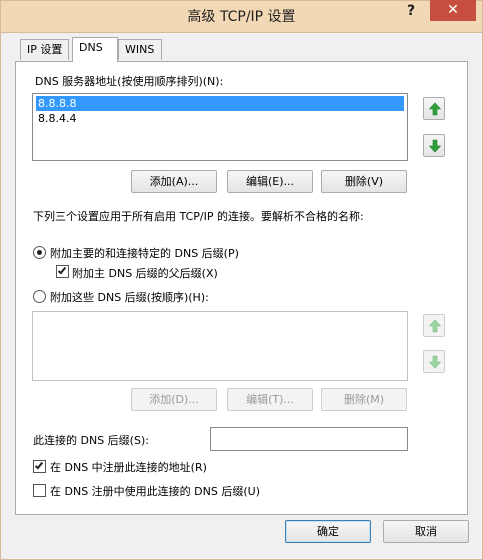 The width and height of the screenshot is (483, 560). I want to click on register-label: 在 DNS 中注册此连接的地址(R), so click(128, 467).